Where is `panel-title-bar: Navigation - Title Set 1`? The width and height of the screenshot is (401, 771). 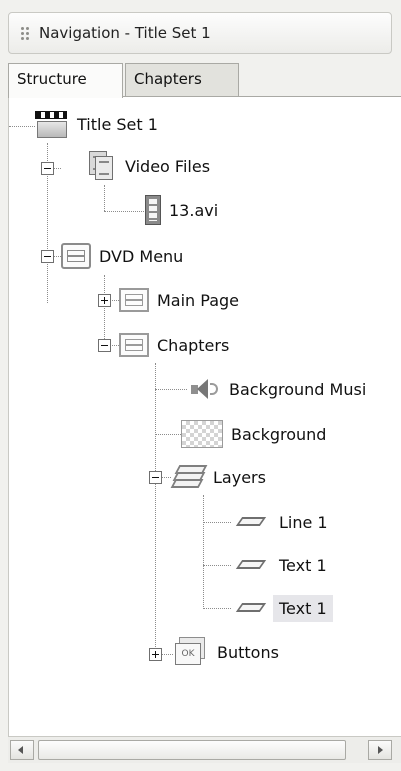
panel-title-bar: Navigation - Title Set 1 is located at coordinates (200, 33).